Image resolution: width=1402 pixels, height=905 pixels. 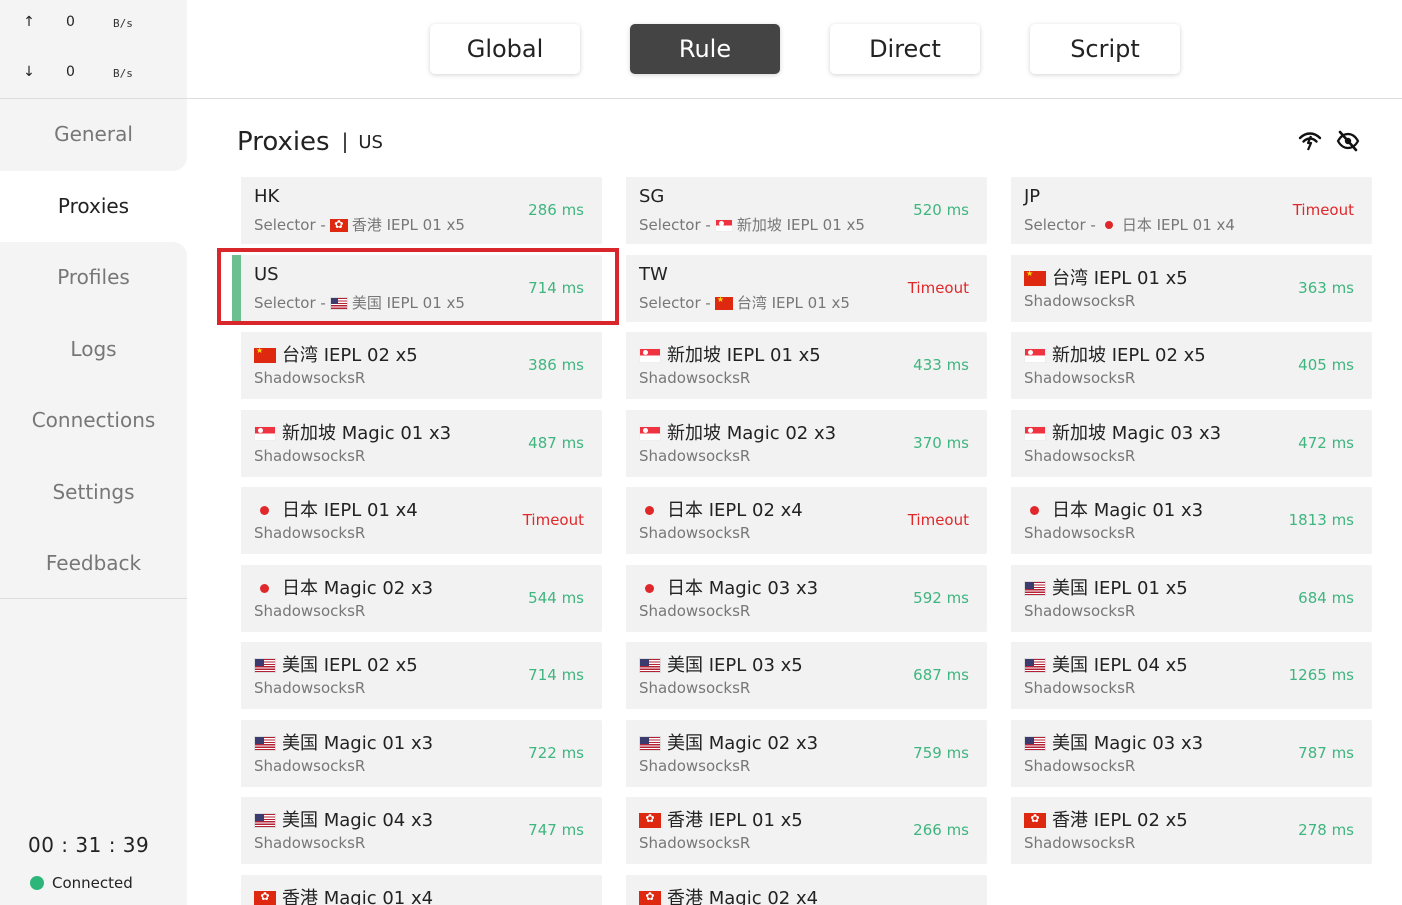 I want to click on proxy-latency: 363 ms, so click(x=1326, y=288).